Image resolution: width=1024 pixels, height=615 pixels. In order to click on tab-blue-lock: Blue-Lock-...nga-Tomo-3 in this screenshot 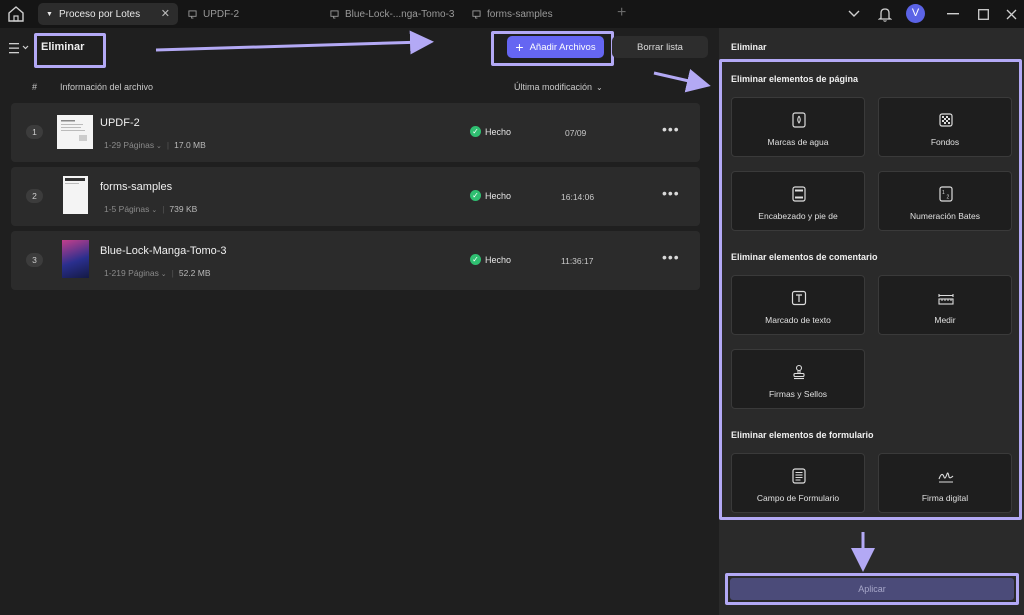, I will do `click(392, 14)`.